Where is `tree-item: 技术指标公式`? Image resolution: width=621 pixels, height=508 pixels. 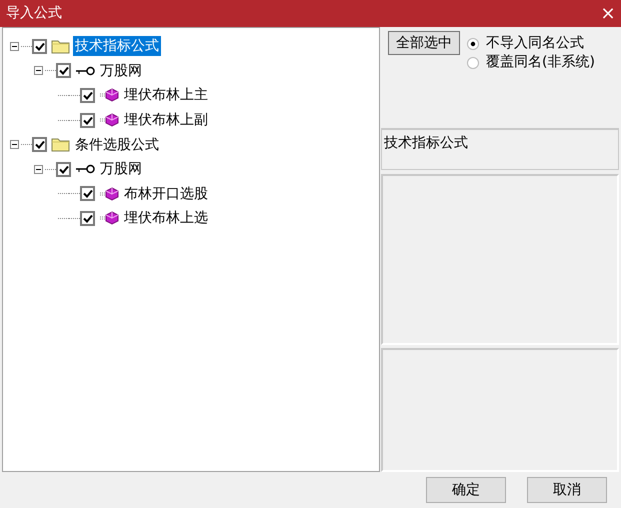 tree-item: 技术指标公式 is located at coordinates (117, 46).